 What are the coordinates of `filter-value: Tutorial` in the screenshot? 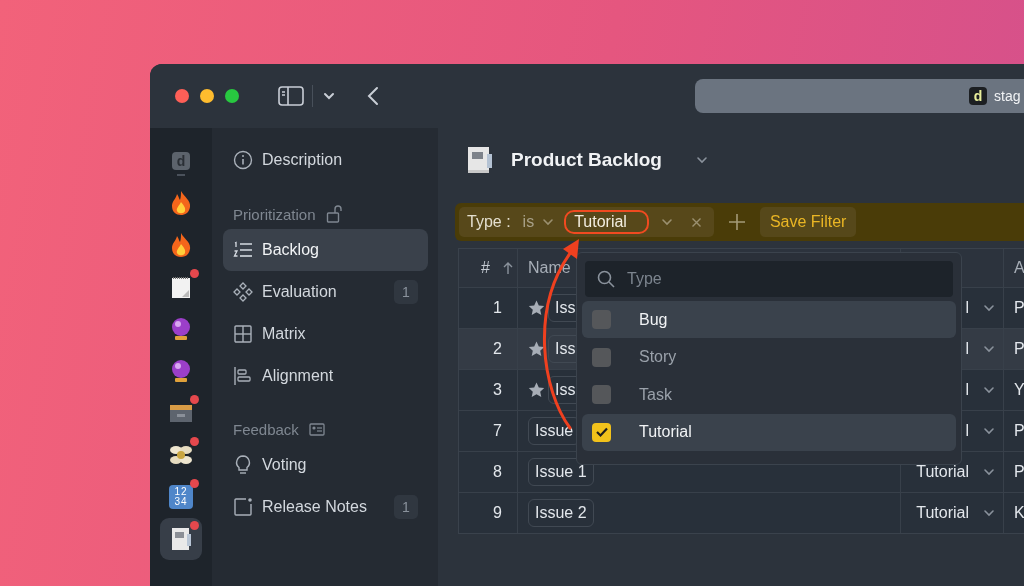 It's located at (606, 222).